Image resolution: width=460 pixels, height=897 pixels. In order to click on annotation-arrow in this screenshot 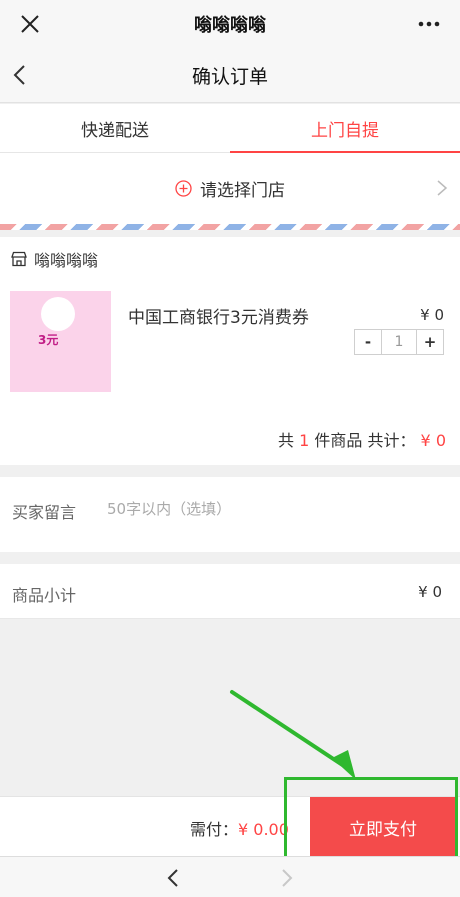, I will do `click(293, 735)`.